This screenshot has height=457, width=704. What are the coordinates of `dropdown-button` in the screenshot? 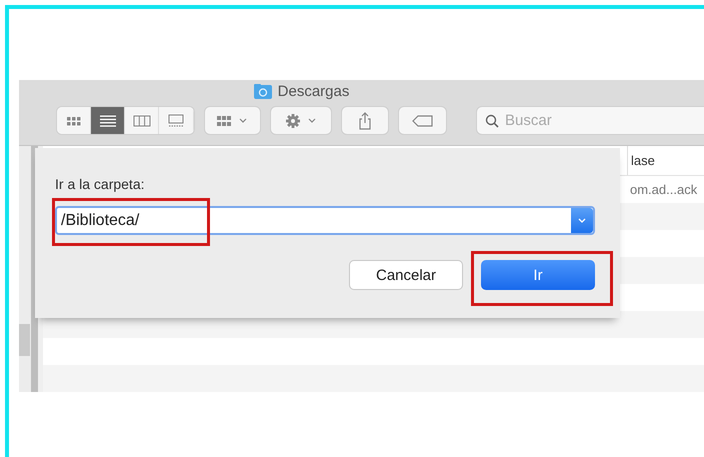 It's located at (582, 220).